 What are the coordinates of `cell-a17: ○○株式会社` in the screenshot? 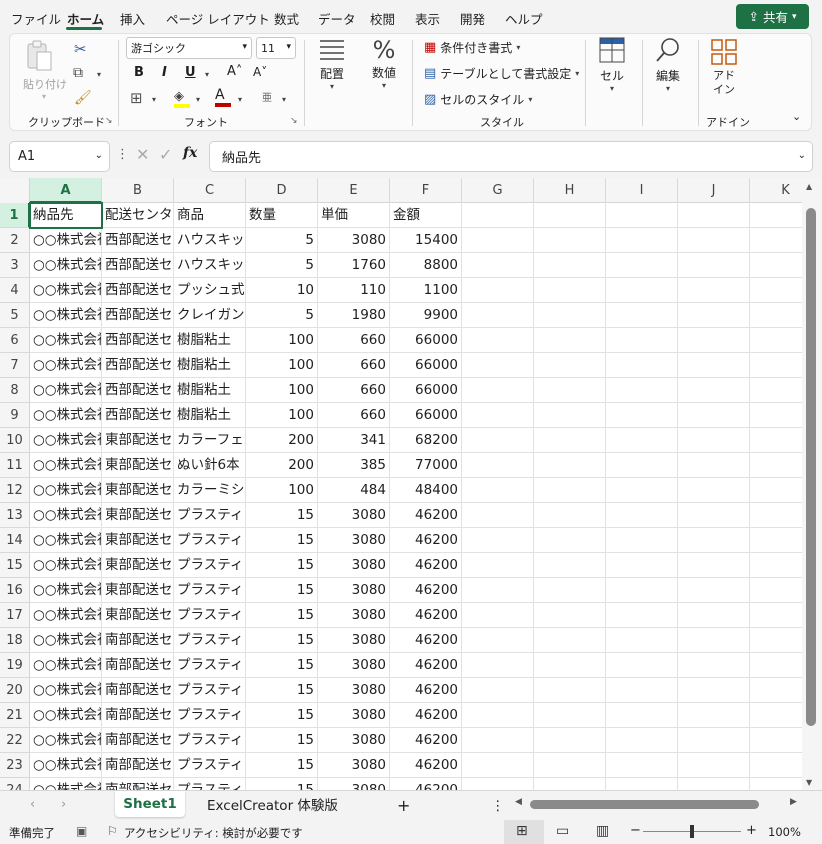 It's located at (66, 615).